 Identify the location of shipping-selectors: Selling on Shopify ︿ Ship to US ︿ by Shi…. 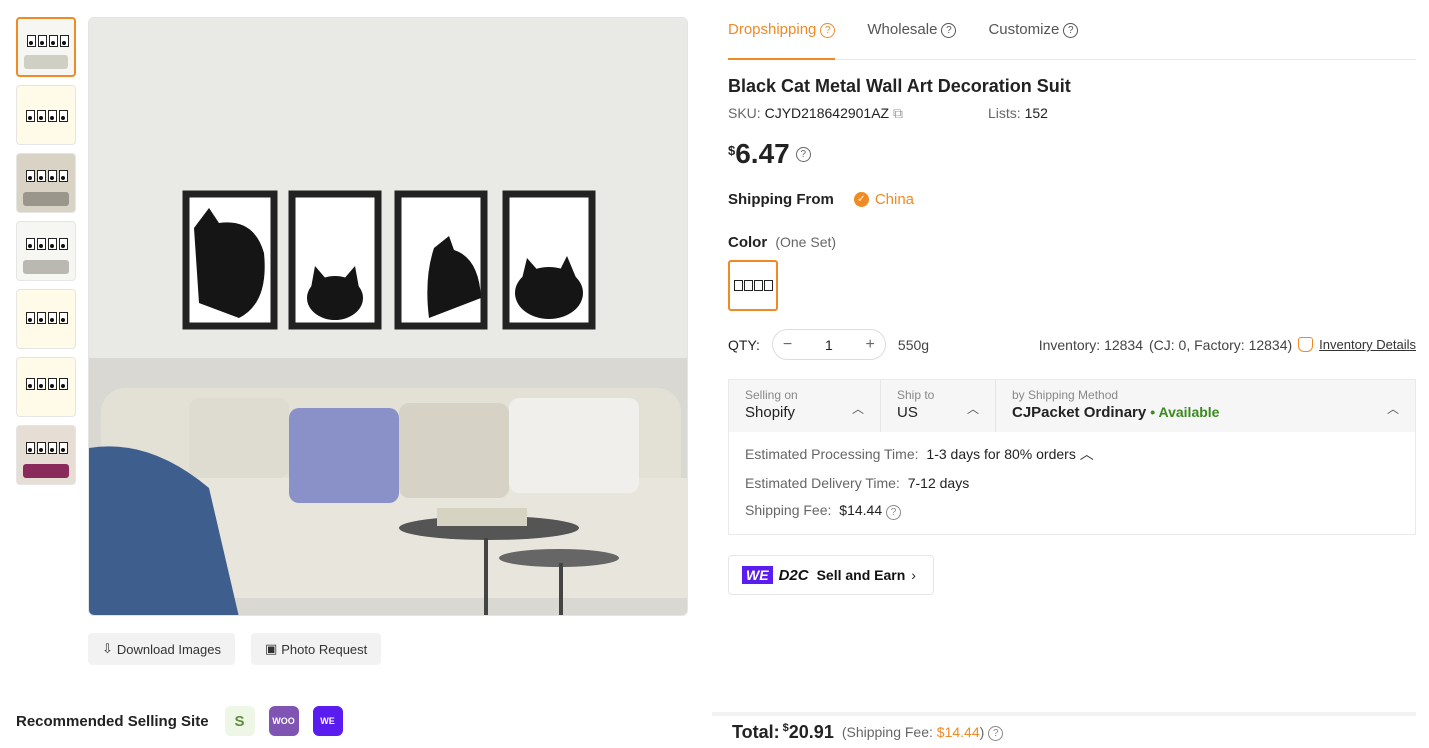
(1072, 406).